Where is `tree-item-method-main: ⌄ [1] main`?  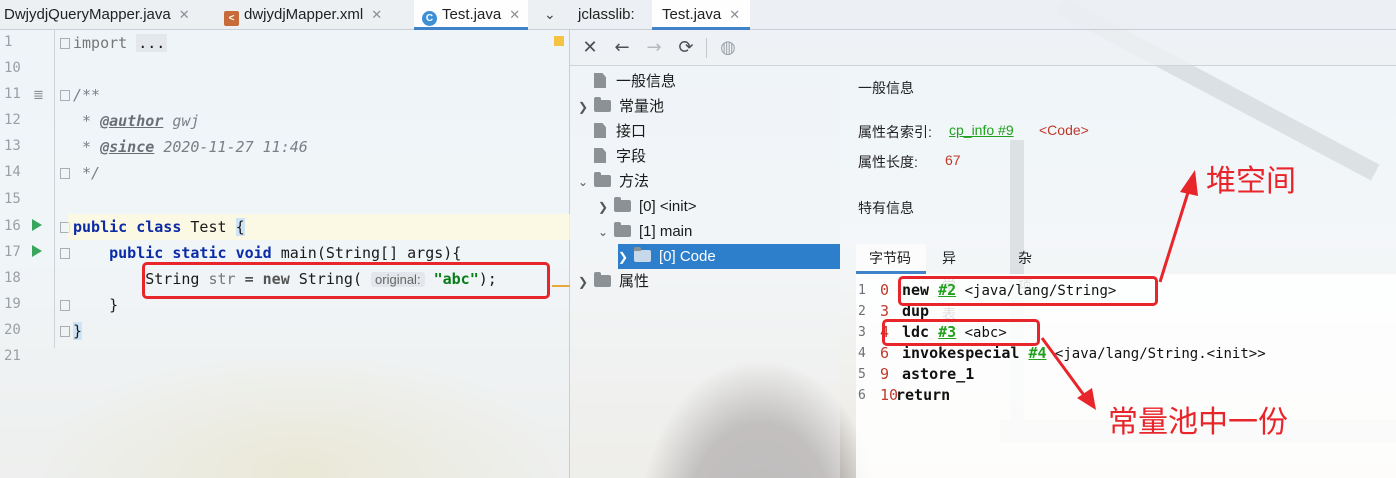
tree-item-method-main: ⌄ [1] main is located at coordinates (645, 231).